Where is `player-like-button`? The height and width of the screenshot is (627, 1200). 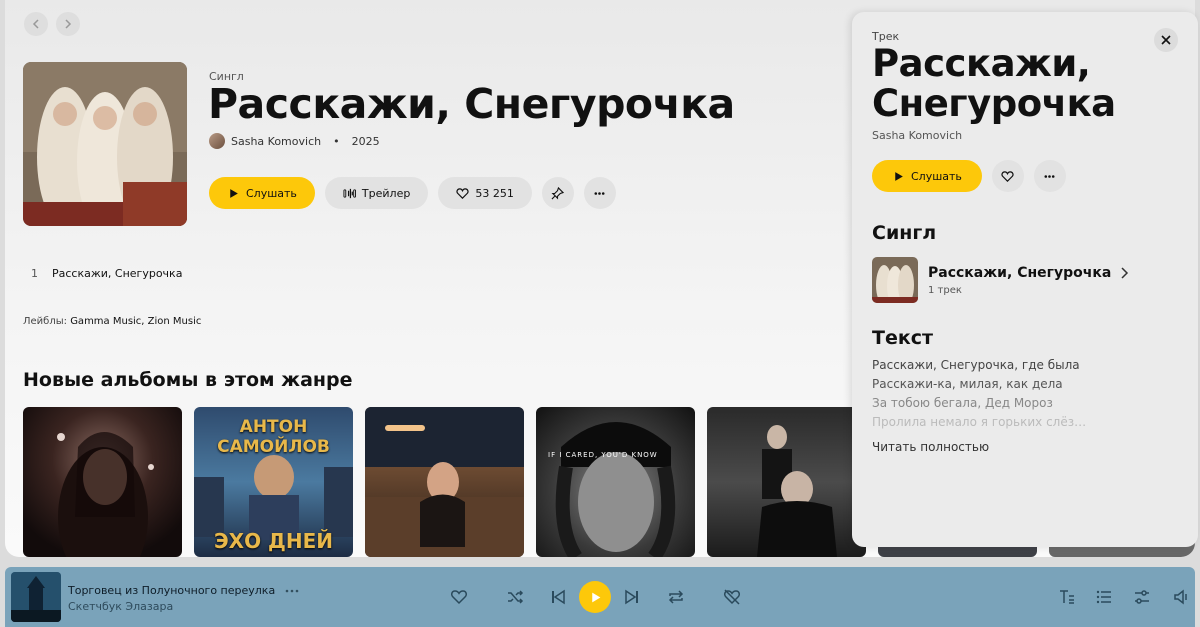
player-like-button is located at coordinates (459, 597).